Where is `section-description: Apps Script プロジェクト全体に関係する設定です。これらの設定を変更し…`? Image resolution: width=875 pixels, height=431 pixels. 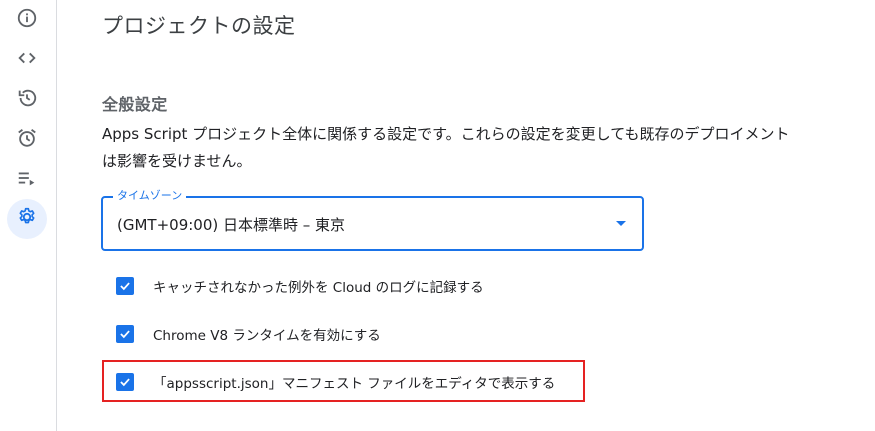 section-description: Apps Script プロジェクト全体に関係する設定です。これらの設定を変更し… is located at coordinates (446, 147).